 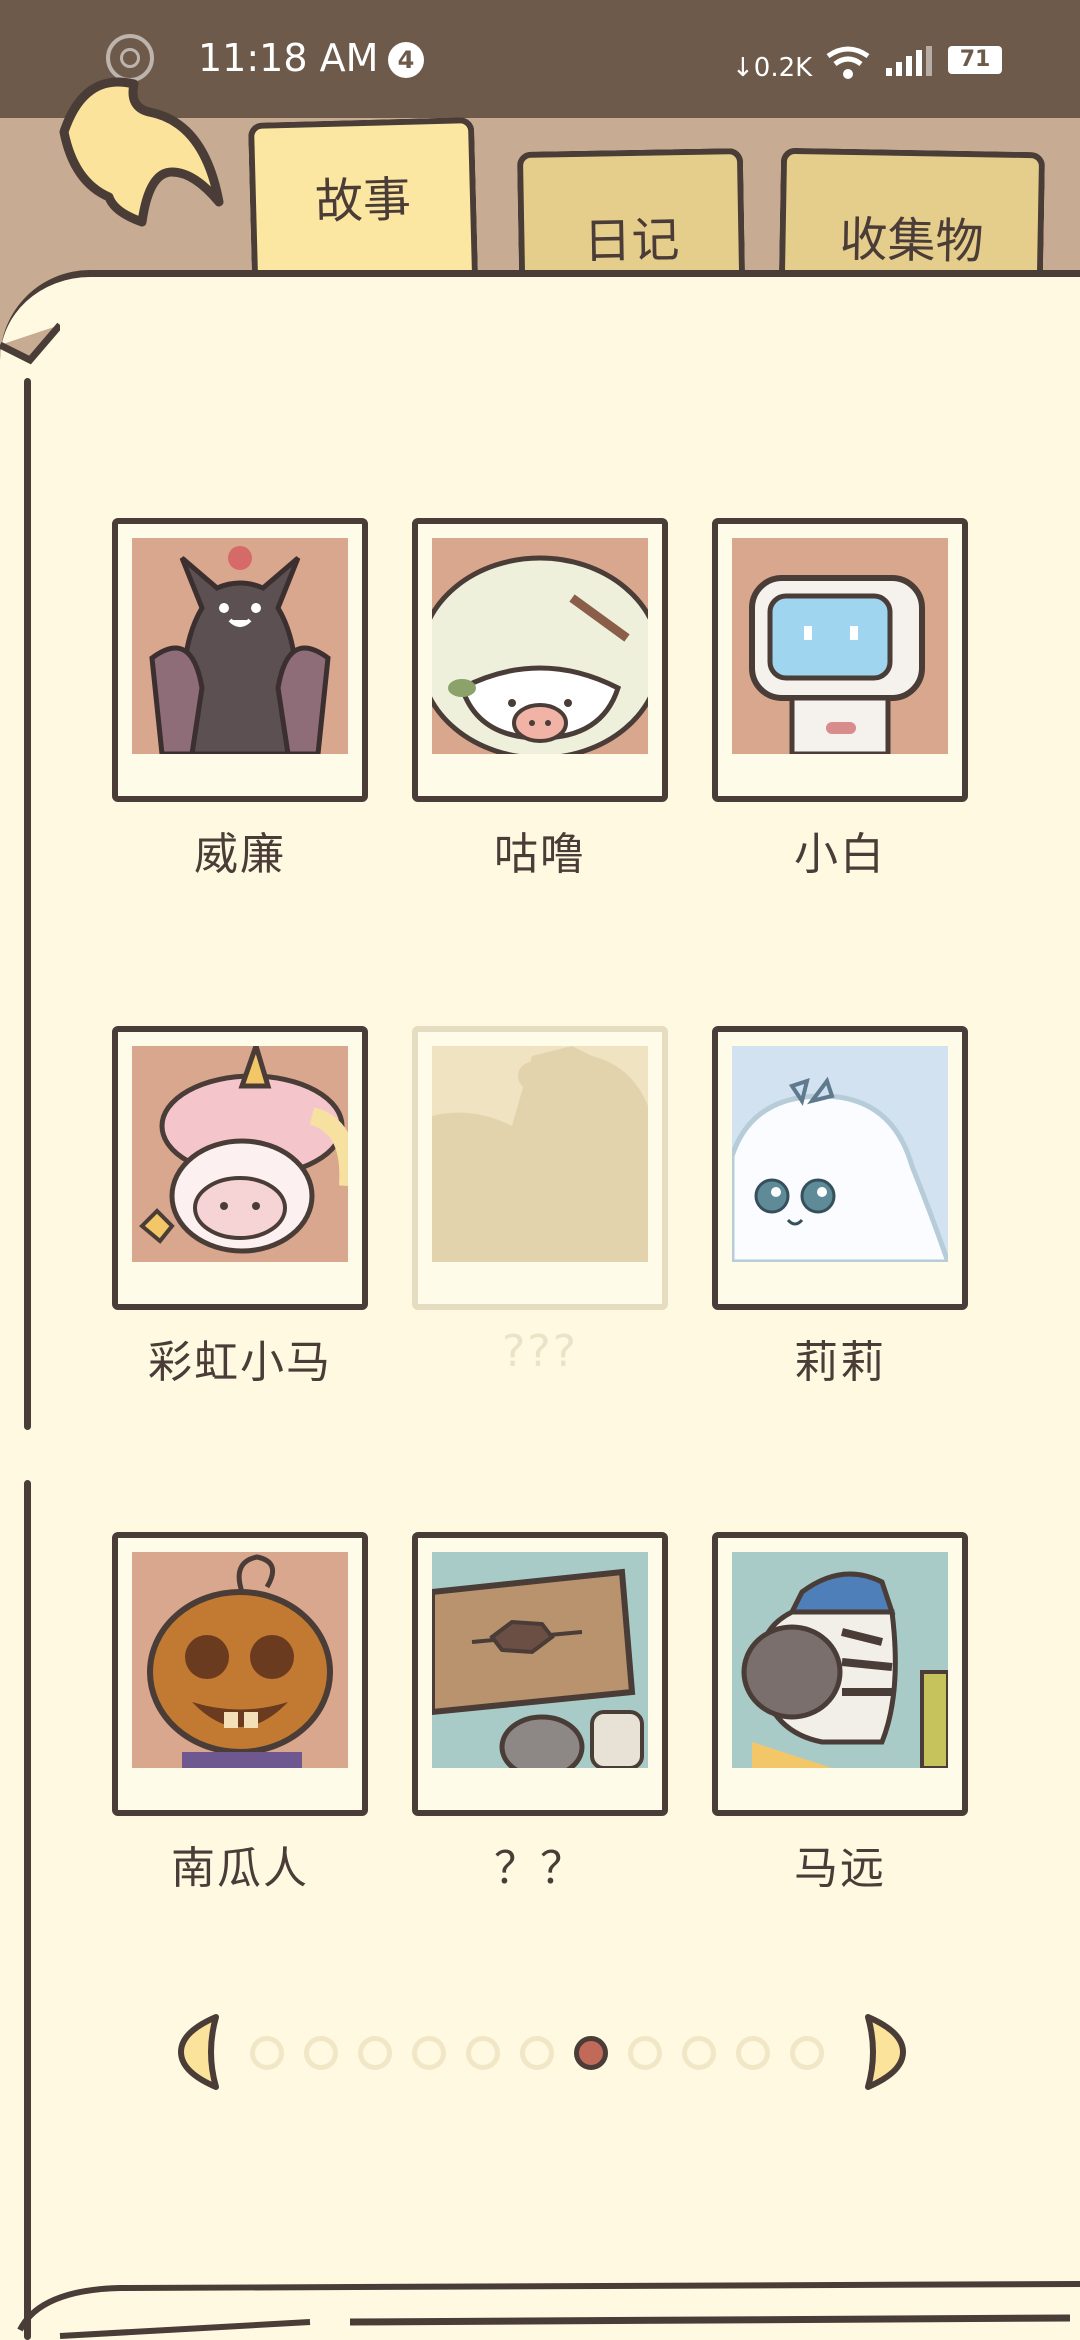 I want to click on prev-page-arrow-icon, so click(x=200, y=2052).